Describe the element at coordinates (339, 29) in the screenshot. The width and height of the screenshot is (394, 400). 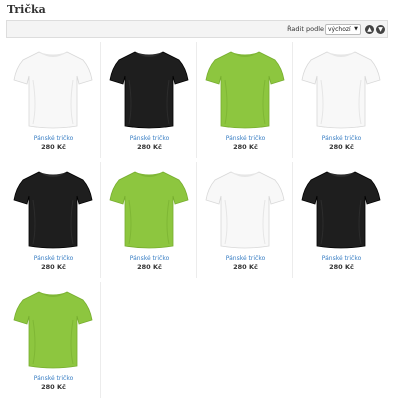
I see `sort-selected-value: výchozí` at that location.